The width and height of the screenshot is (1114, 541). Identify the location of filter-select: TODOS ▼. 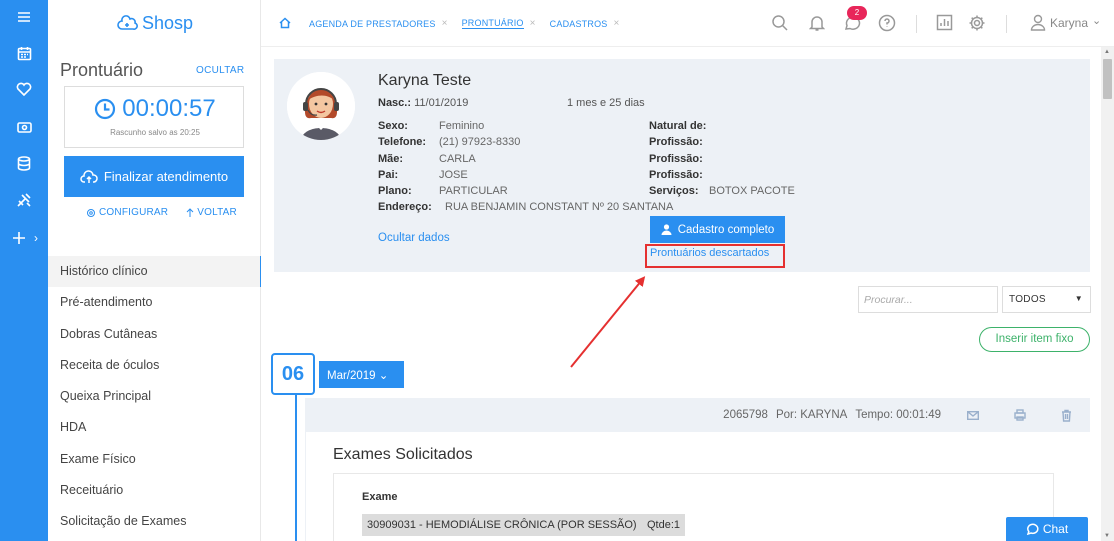
(1046, 299).